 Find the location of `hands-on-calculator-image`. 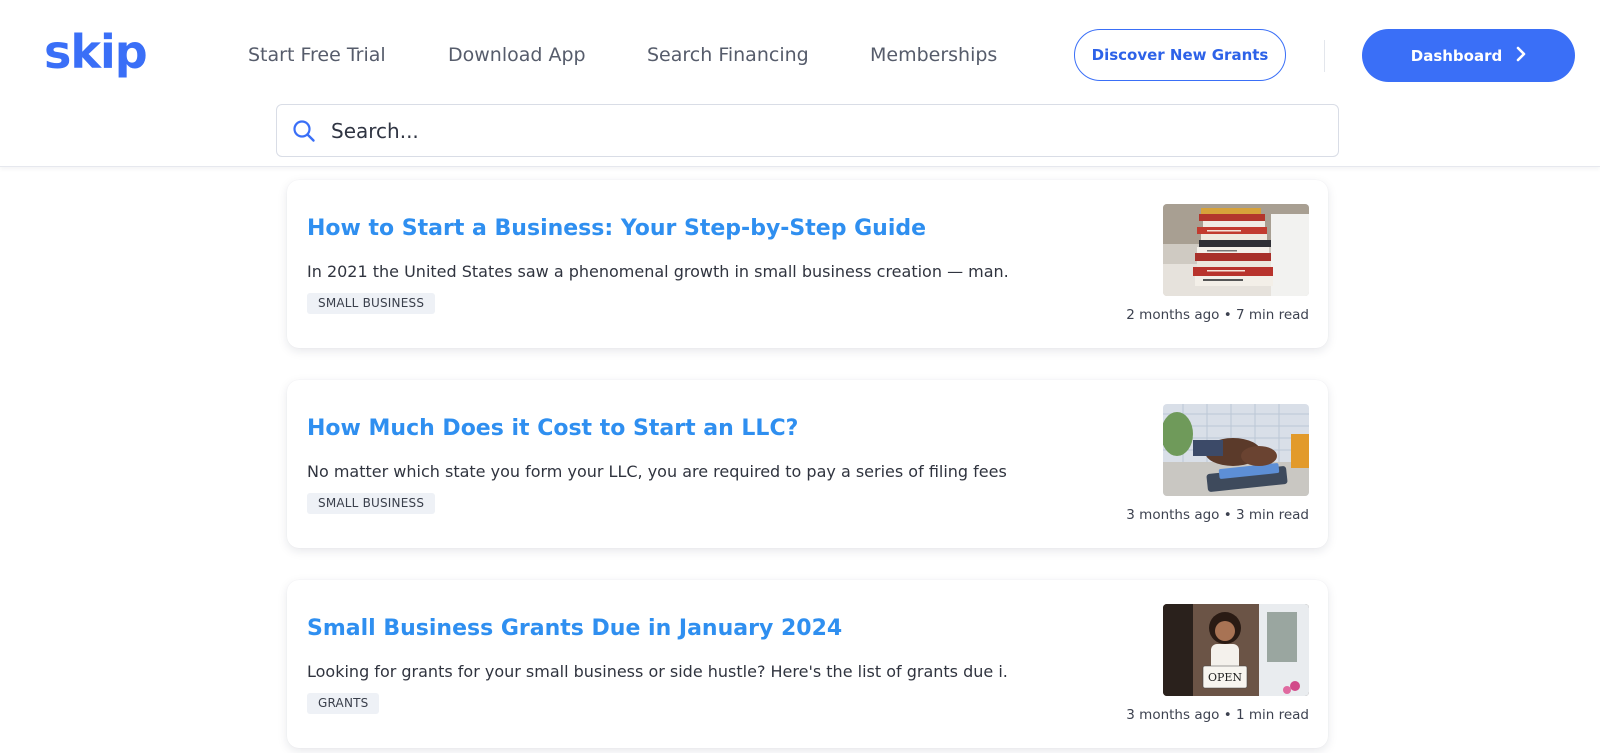

hands-on-calculator-image is located at coordinates (1236, 450).